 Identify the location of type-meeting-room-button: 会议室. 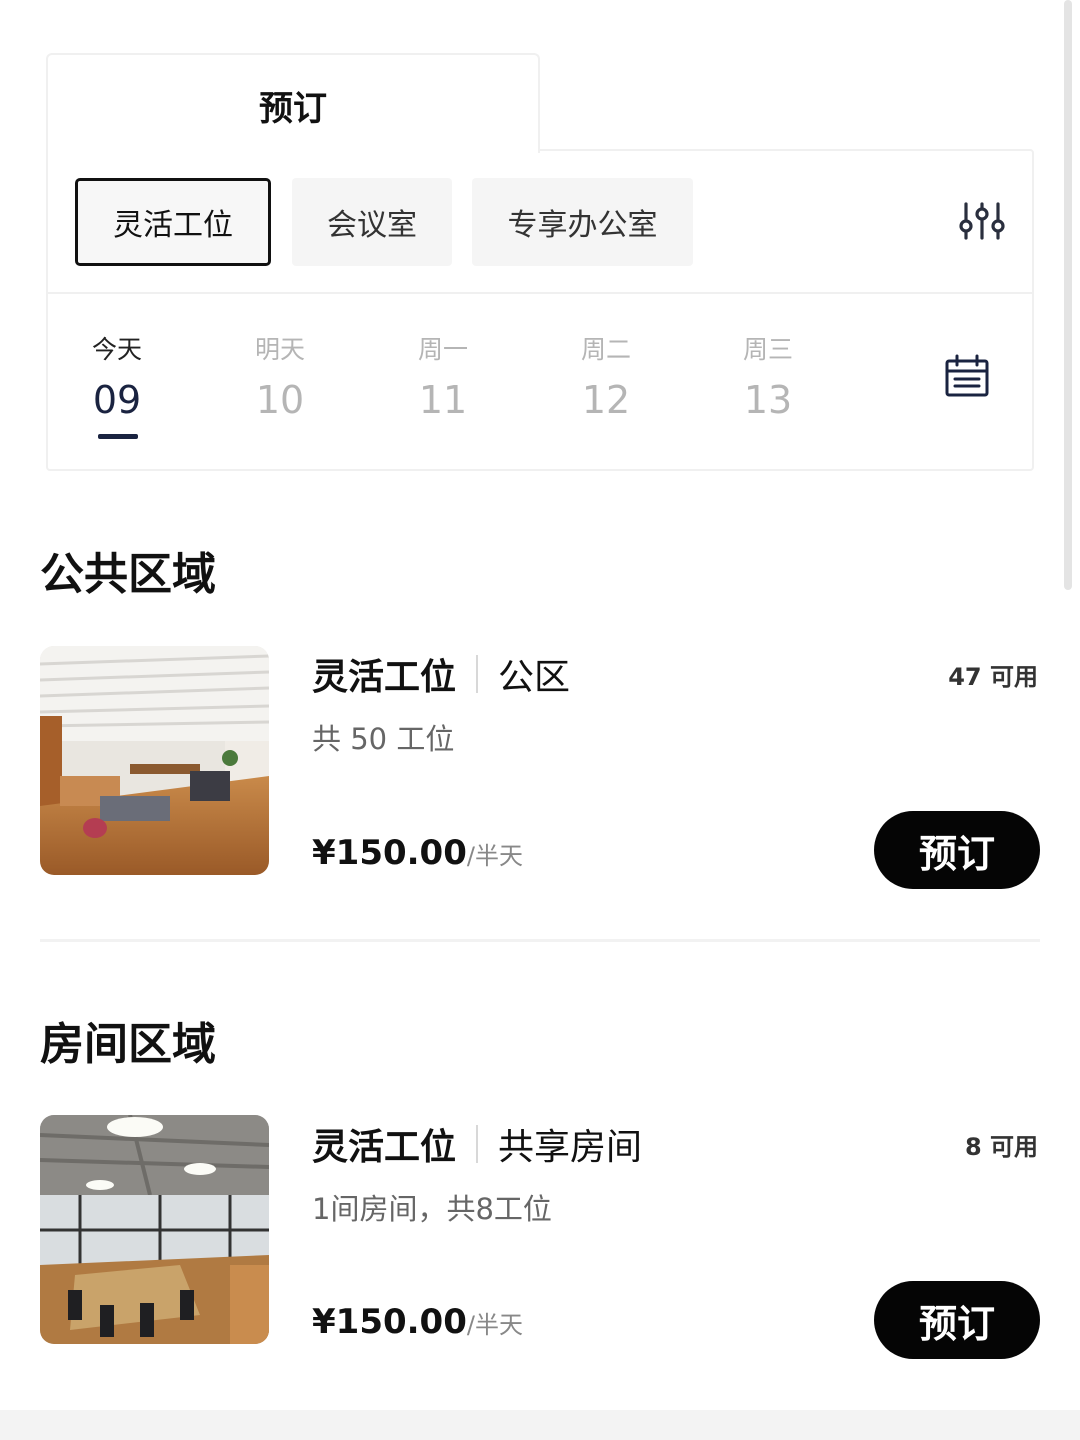
(372, 222).